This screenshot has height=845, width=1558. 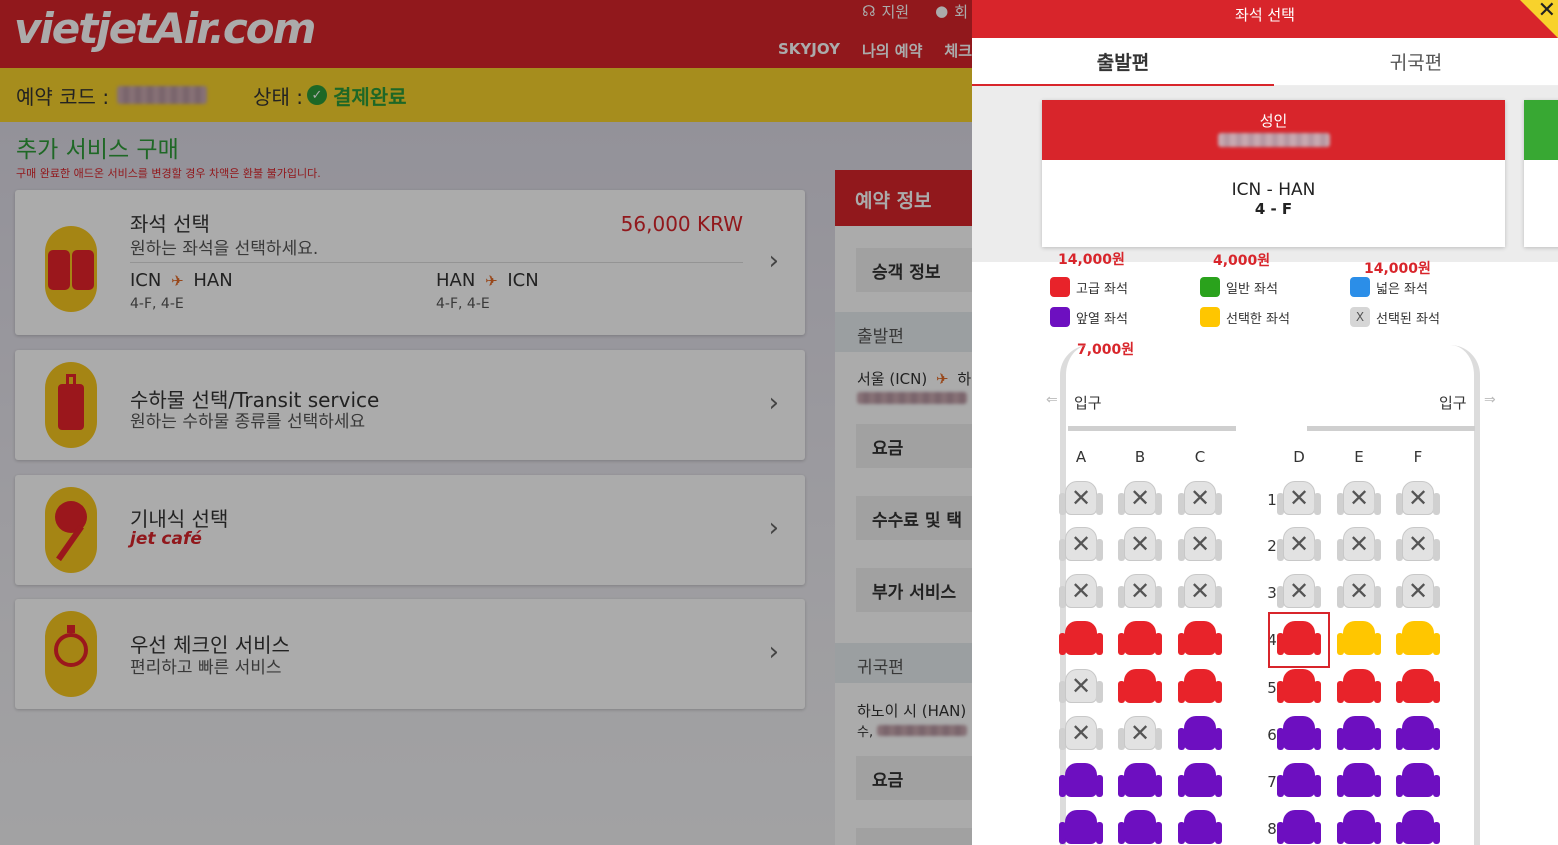 I want to click on seat-4F, so click(x=1418, y=640).